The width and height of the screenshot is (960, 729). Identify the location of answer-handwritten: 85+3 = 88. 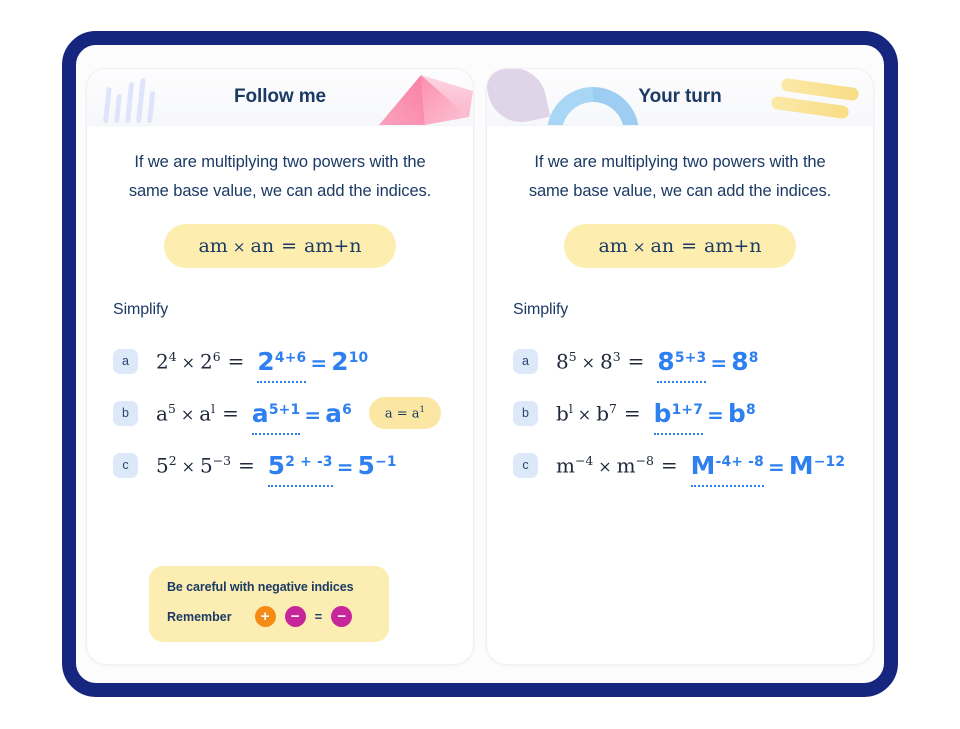
(707, 361).